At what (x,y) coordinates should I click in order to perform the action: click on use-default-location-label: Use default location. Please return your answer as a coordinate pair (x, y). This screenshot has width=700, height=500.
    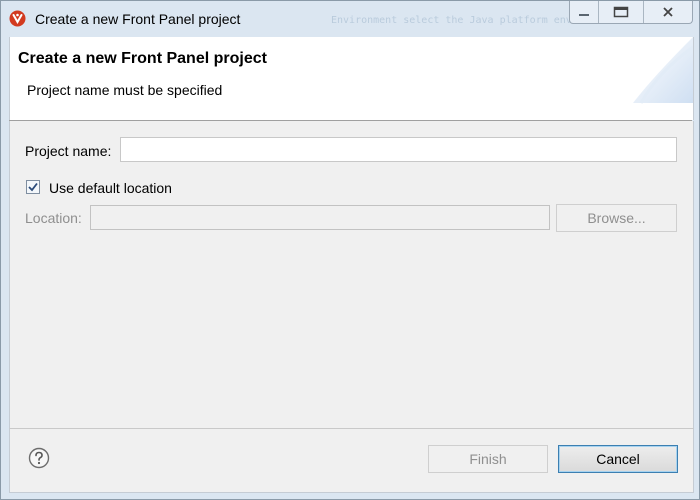
    Looking at the image, I should click on (110, 188).